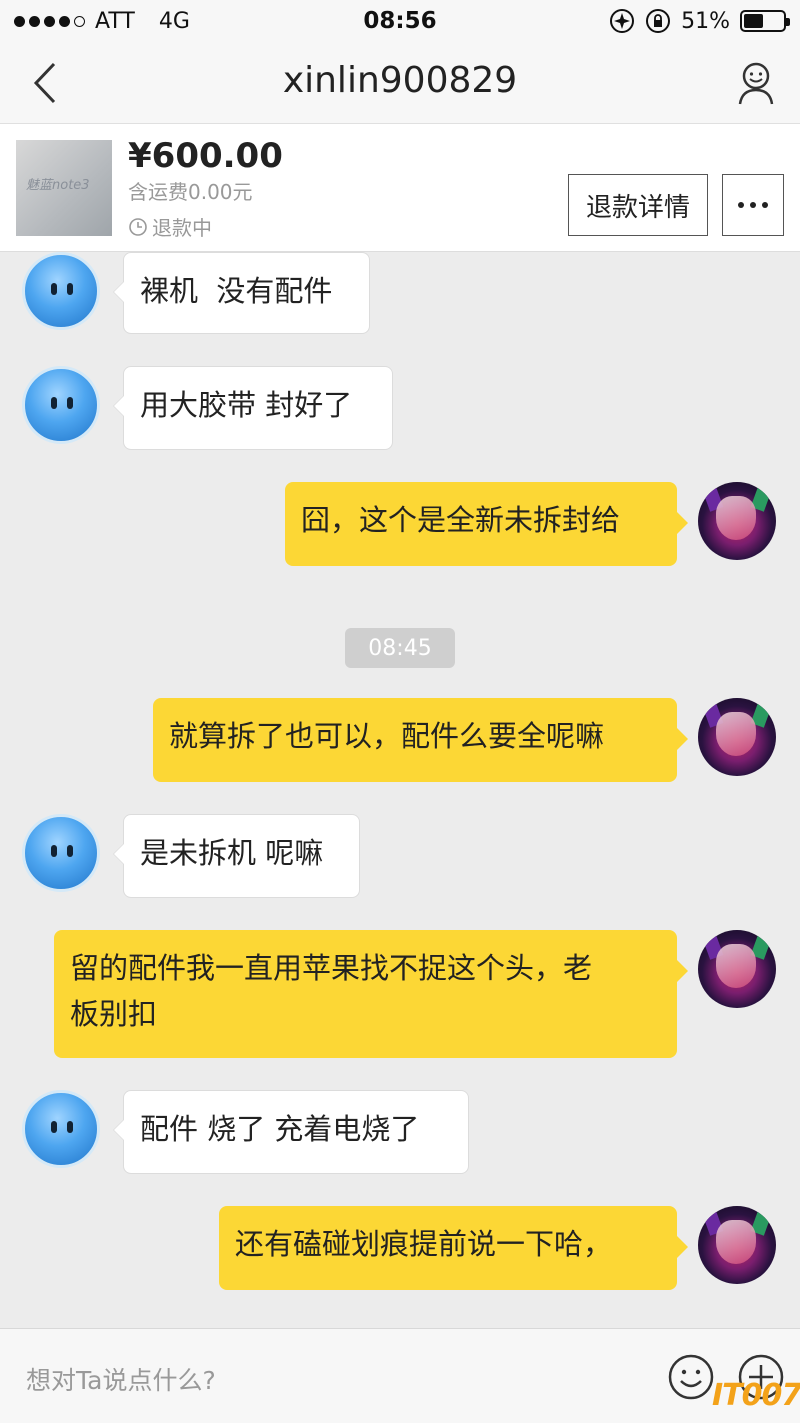 This screenshot has width=800, height=1423. I want to click on product-thumb-label: 魅蓝note3, so click(58, 185).